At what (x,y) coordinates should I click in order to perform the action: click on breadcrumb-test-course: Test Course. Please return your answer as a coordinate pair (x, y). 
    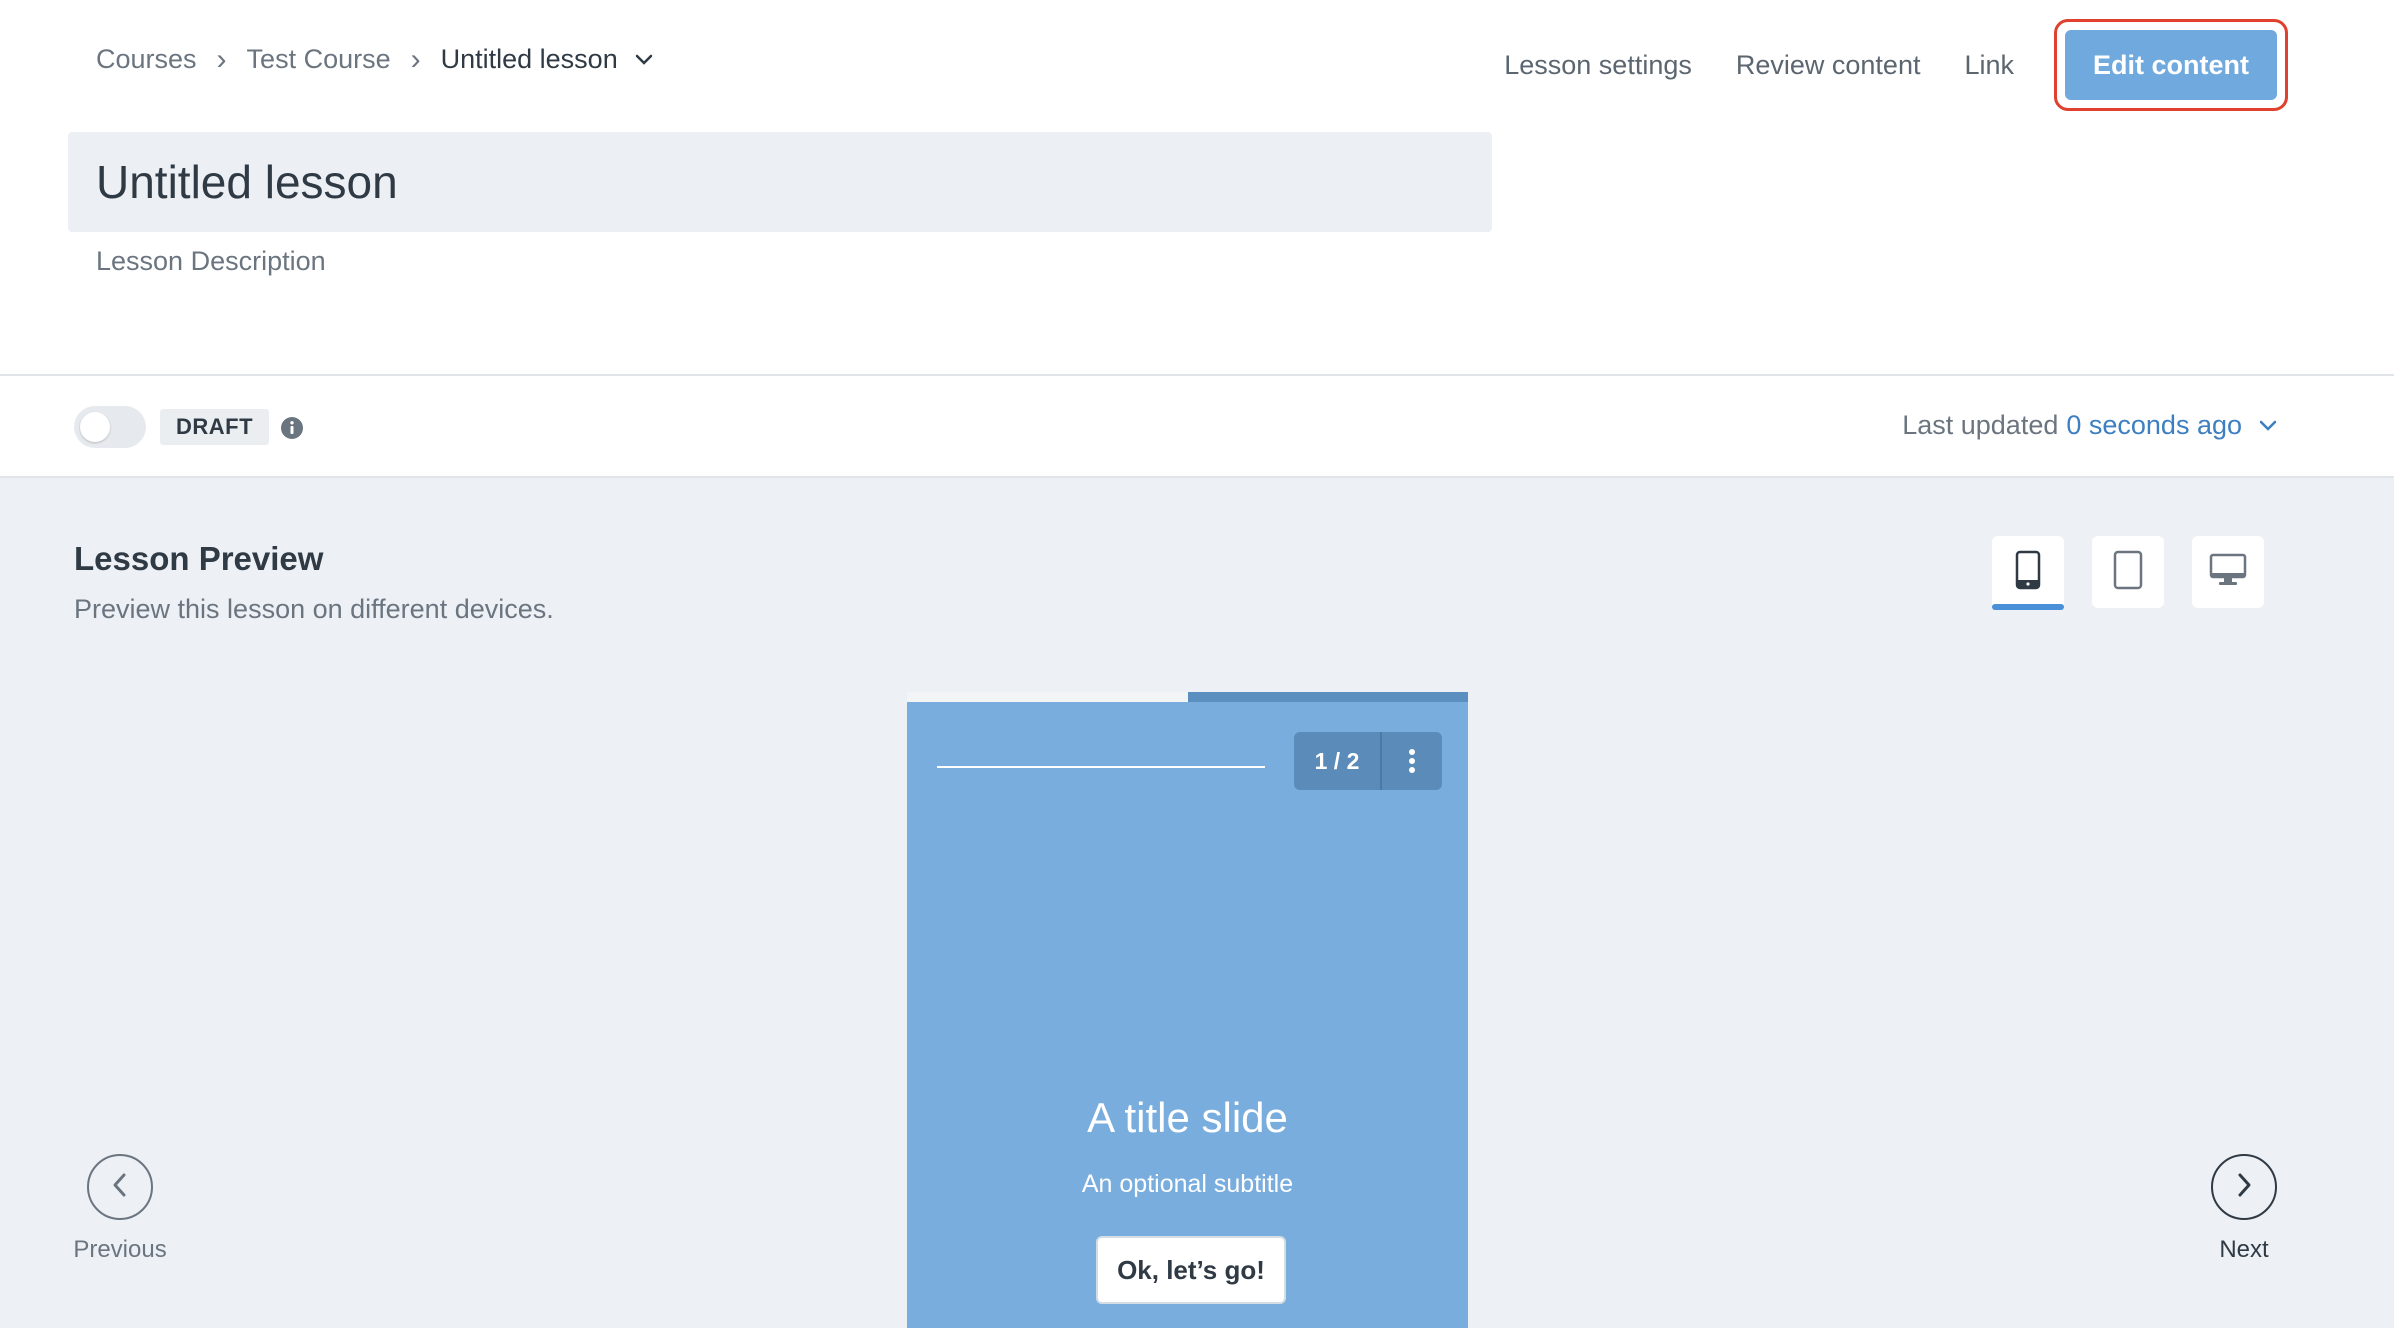
    Looking at the image, I should click on (319, 59).